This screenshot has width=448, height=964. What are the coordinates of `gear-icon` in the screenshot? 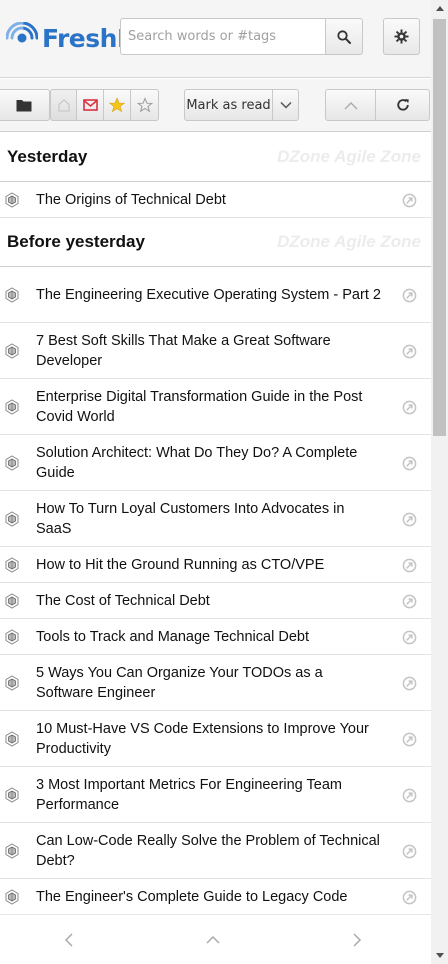 It's located at (401, 36).